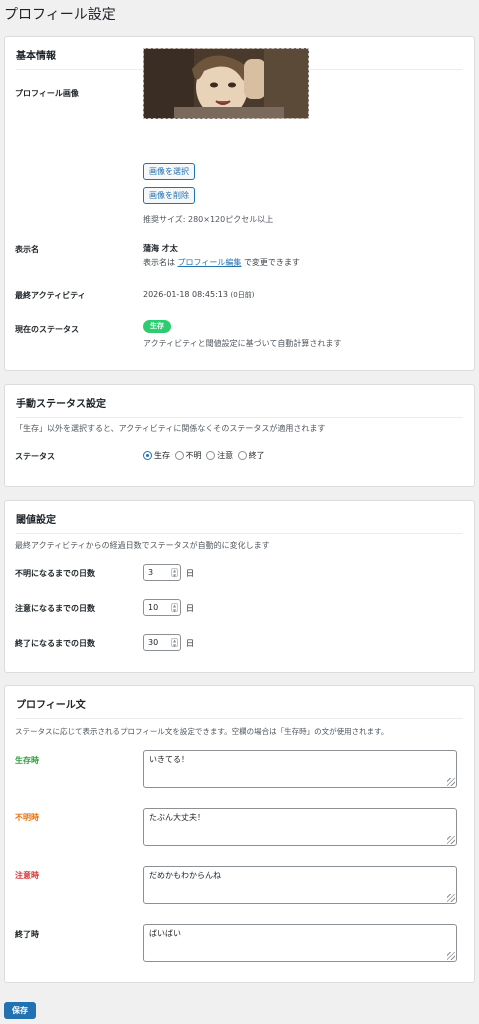 The width and height of the screenshot is (479, 1024). What do you see at coordinates (55, 643) in the screenshot?
I see `ended-days-label: 終了になるまでの日数` at bounding box center [55, 643].